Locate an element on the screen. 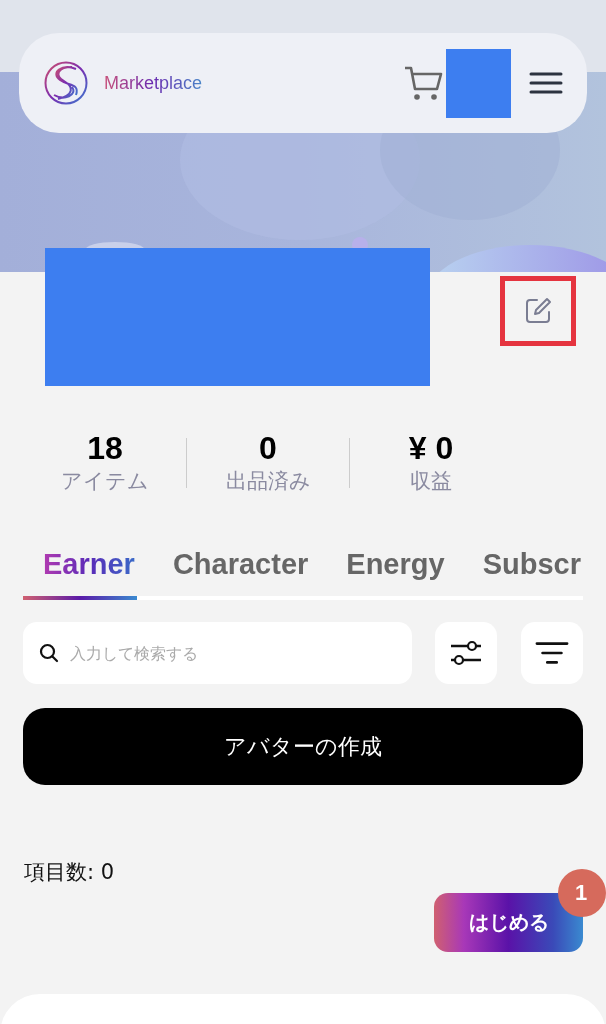 This screenshot has width=606, height=1024. tab: Energy is located at coordinates (395, 564).